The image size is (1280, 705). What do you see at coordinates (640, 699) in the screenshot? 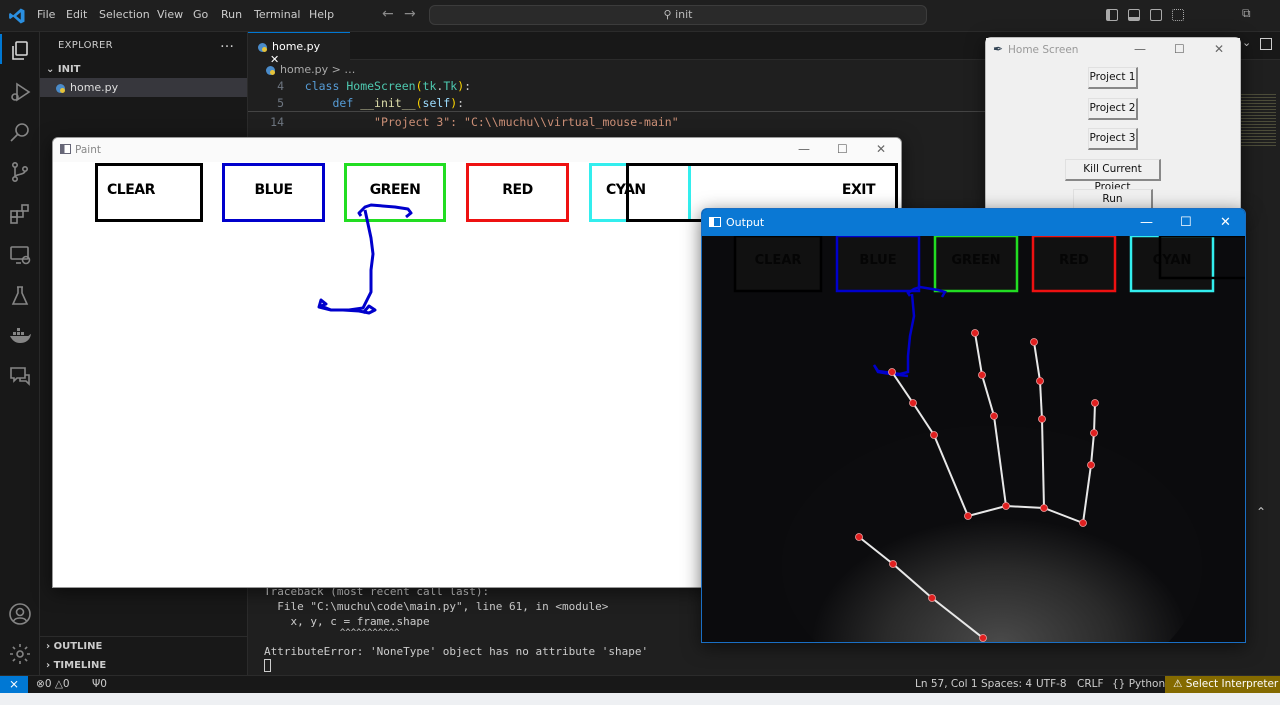
I see `windows-taskbar` at bounding box center [640, 699].